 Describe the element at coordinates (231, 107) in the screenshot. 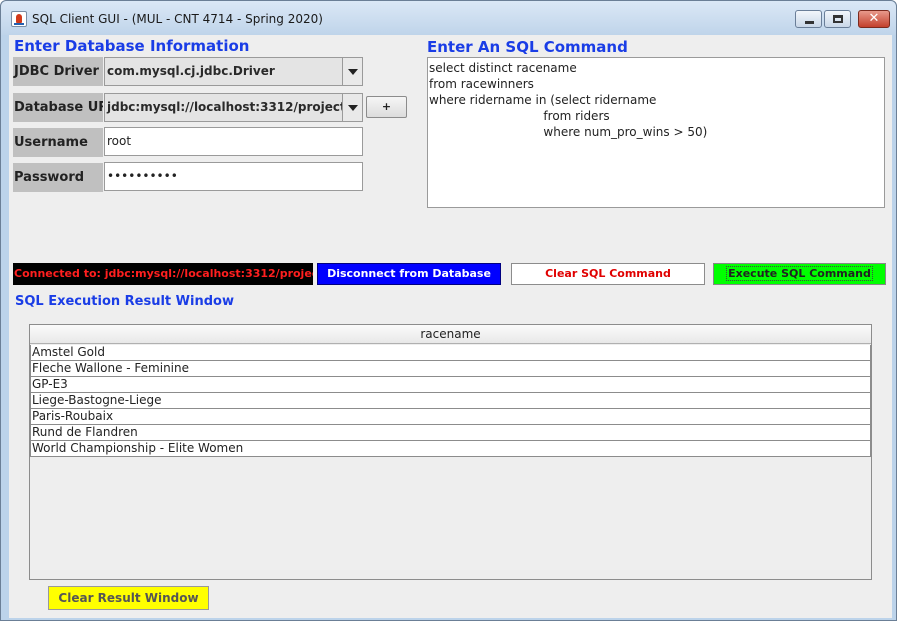

I see `database-url-value: jdbc:mysql://localhost:3312/project3` at that location.